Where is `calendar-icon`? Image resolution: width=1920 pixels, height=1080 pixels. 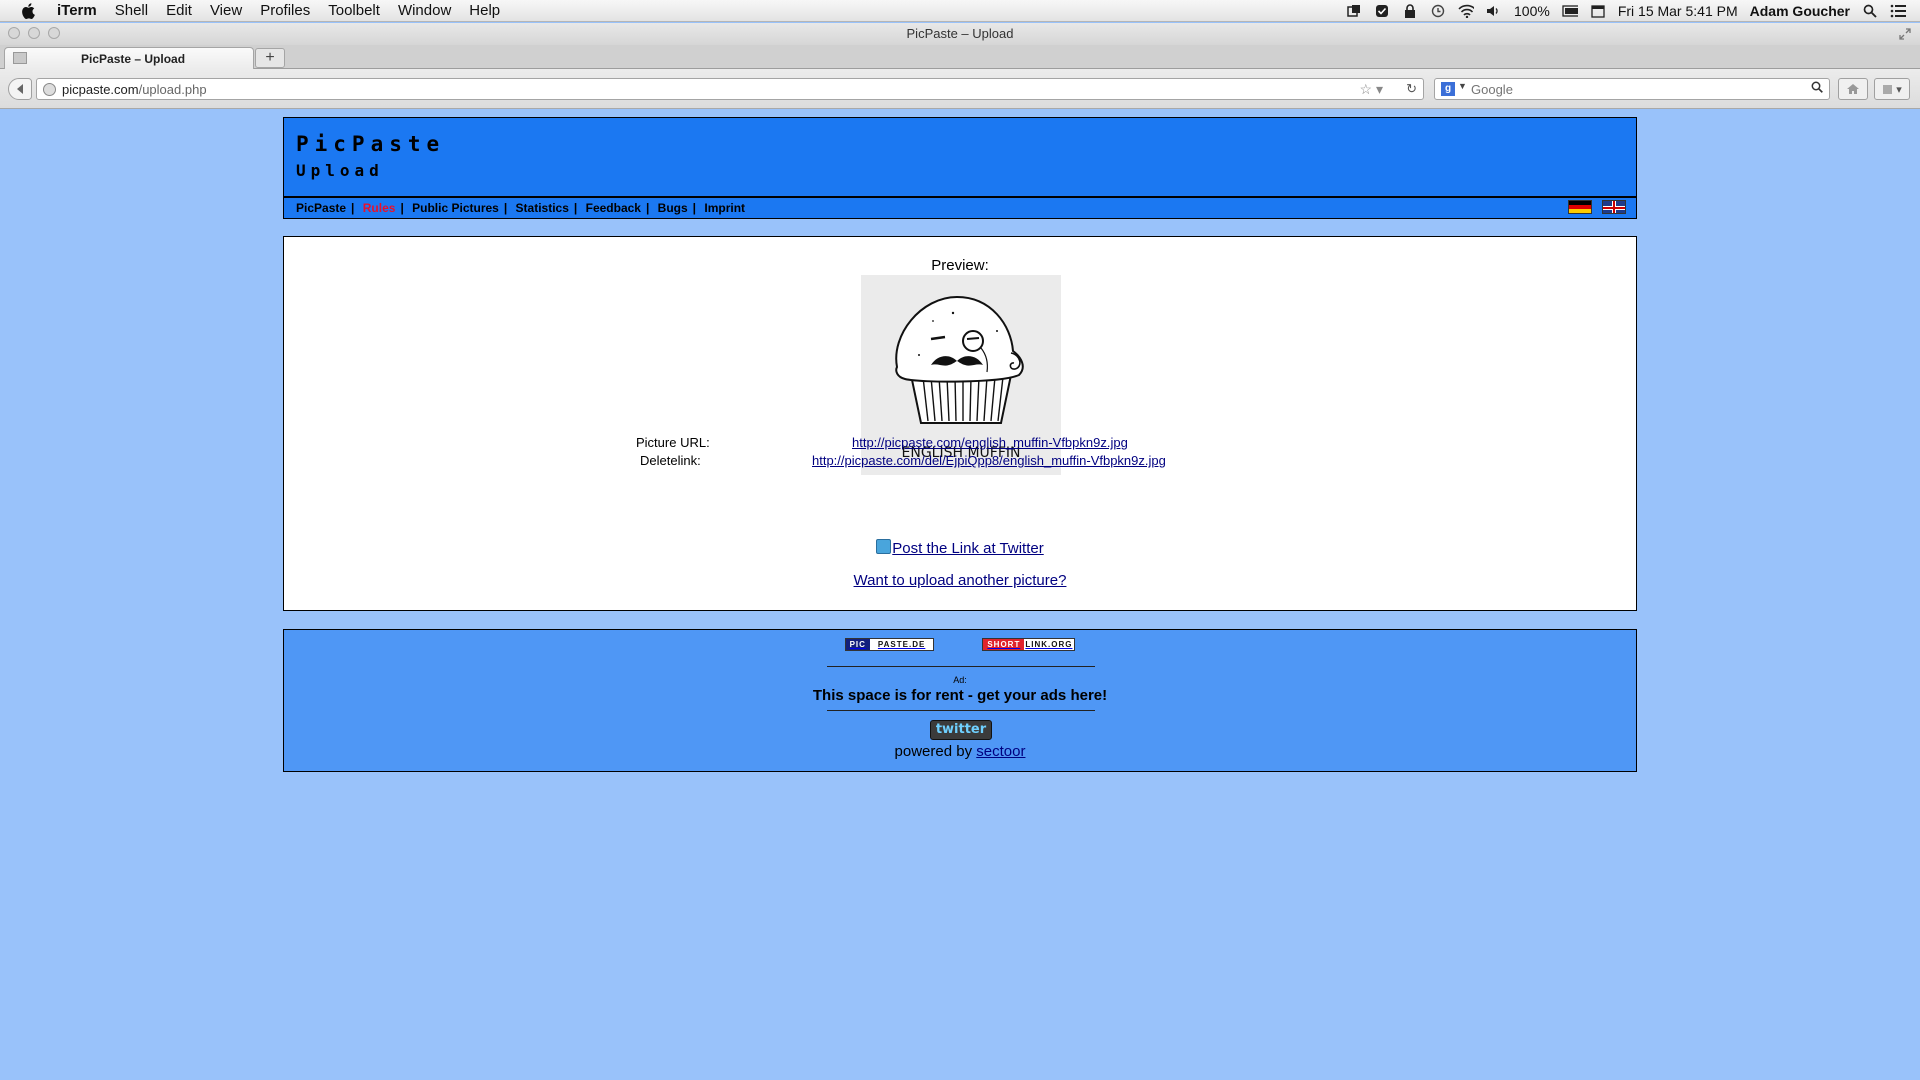
calendar-icon is located at coordinates (1598, 11).